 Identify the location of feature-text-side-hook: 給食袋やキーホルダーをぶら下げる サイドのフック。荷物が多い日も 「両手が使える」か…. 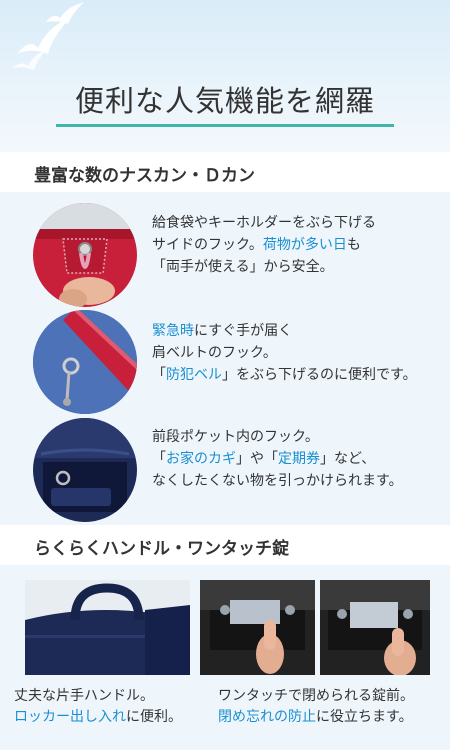
(264, 245).